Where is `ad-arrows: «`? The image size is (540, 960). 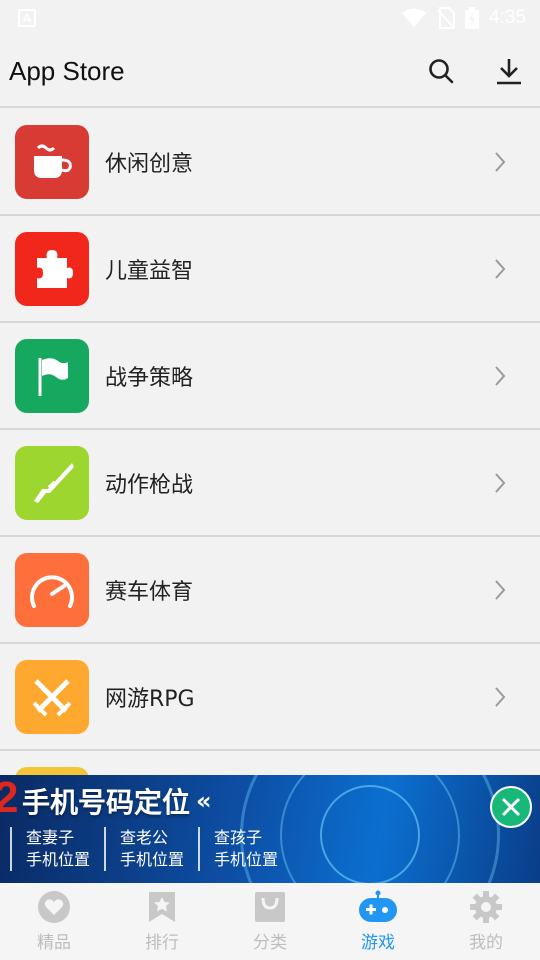 ad-arrows: « is located at coordinates (203, 801).